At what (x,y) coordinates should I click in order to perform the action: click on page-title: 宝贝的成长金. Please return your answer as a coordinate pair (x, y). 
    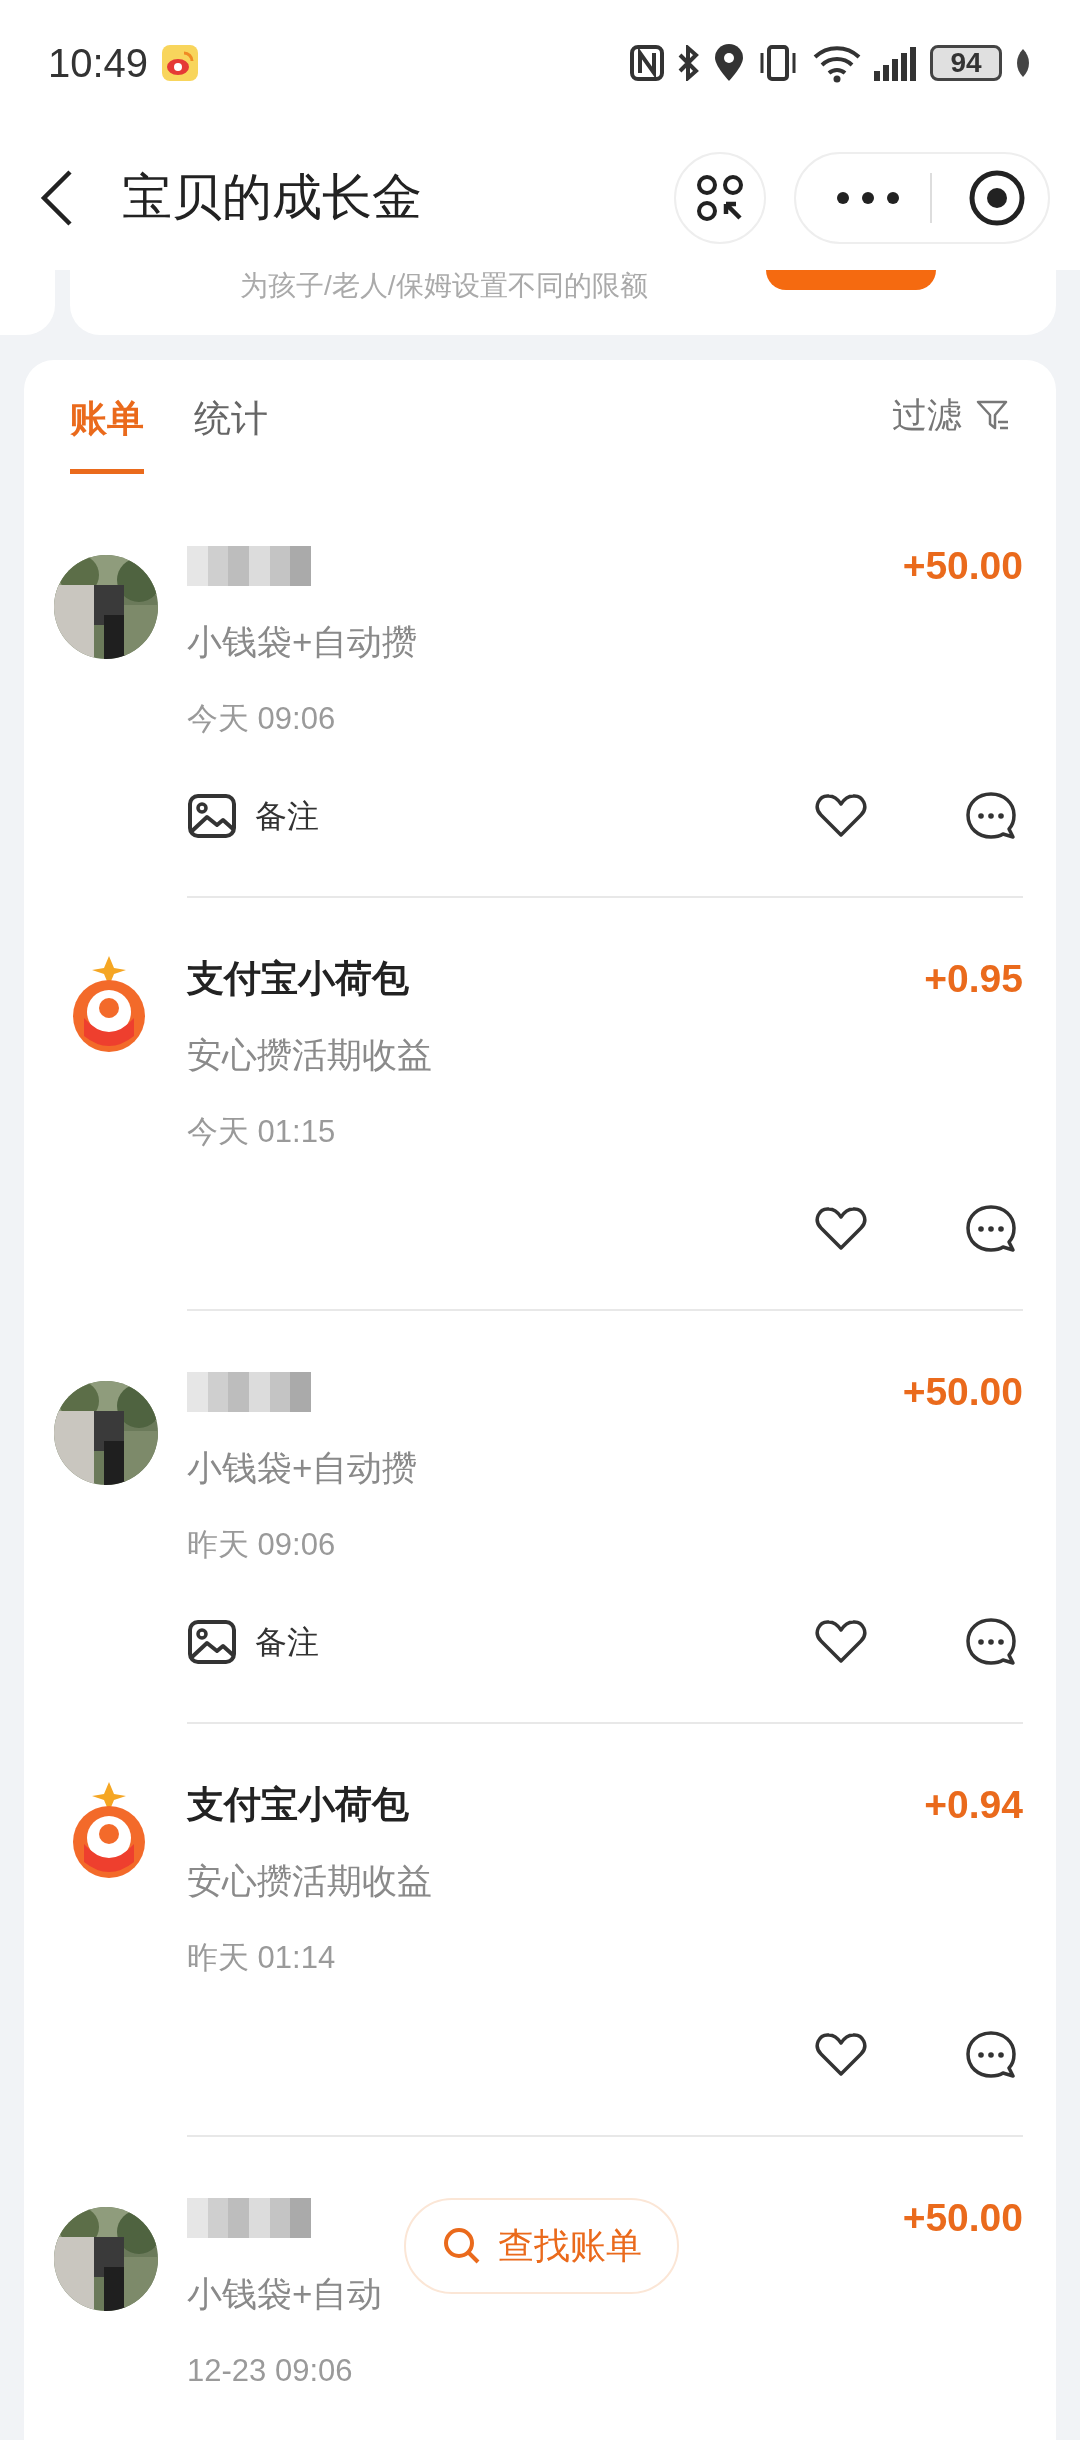
    Looking at the image, I should click on (272, 197).